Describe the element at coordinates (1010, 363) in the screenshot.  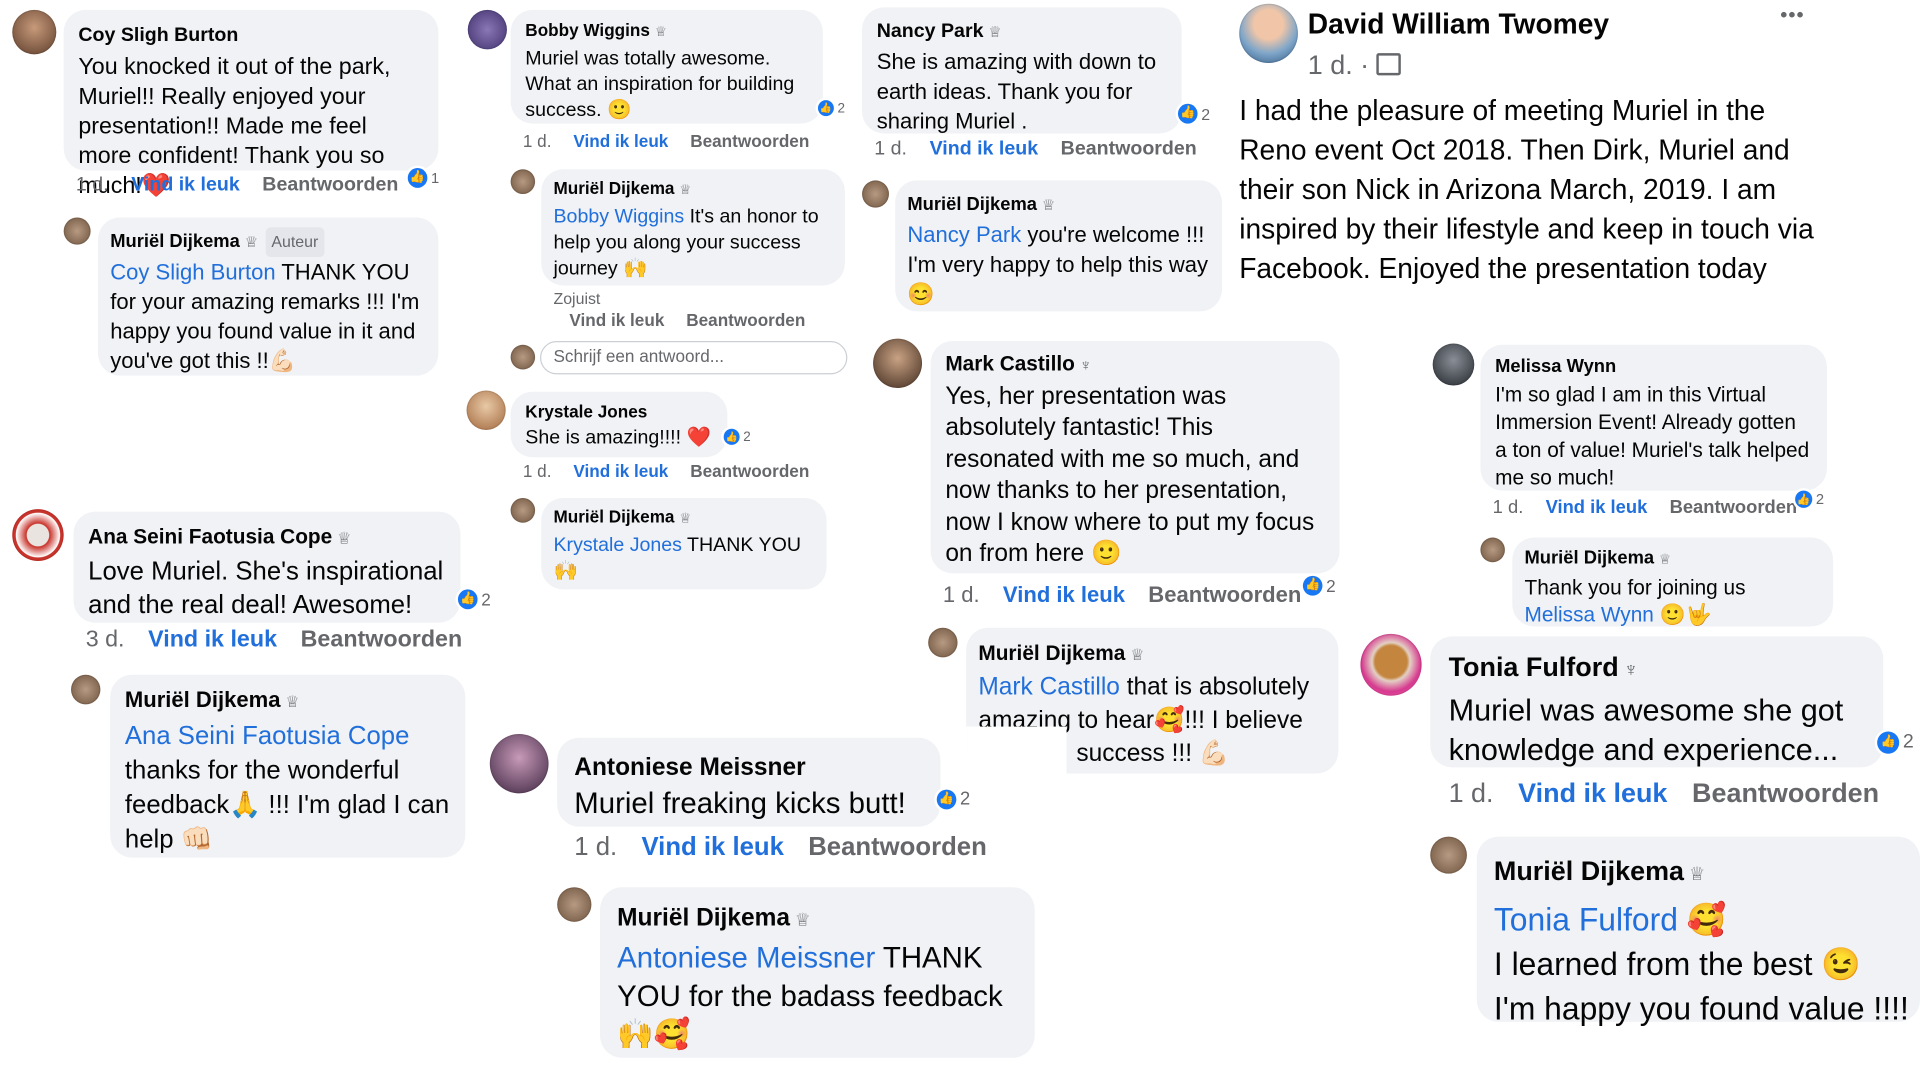
I see `commenter-name: Mark Castillo` at that location.